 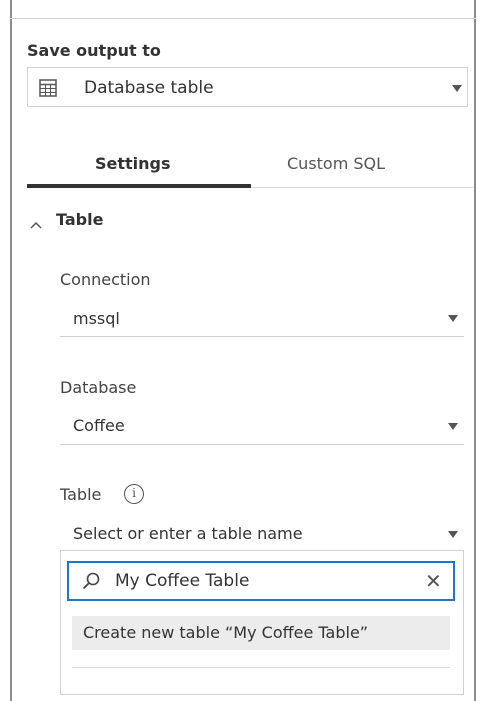 I want to click on section-title-table: Table, so click(x=79, y=219).